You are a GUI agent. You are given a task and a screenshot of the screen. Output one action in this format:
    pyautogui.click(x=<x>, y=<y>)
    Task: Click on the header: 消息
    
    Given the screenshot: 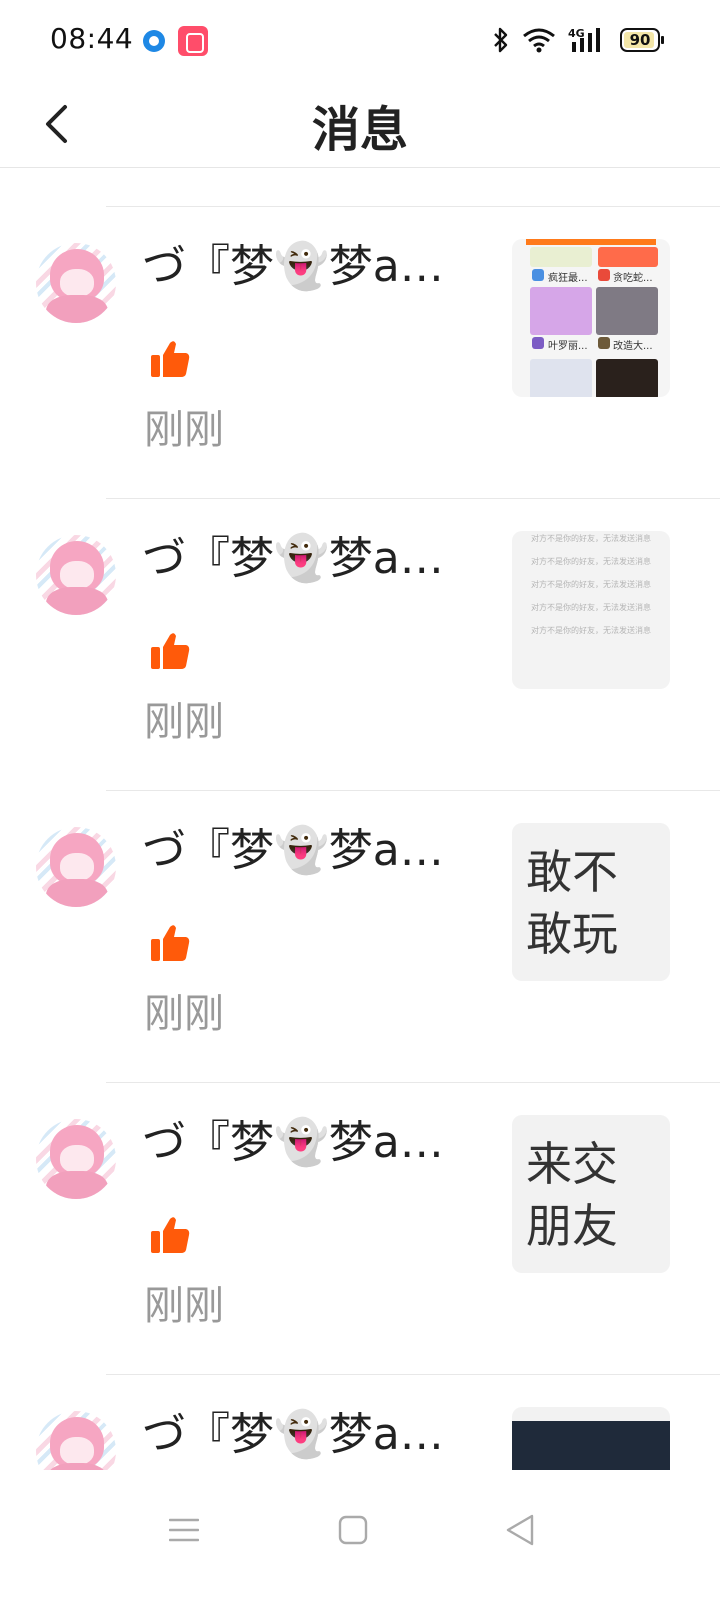 What is the action you would take?
    pyautogui.click(x=360, y=124)
    